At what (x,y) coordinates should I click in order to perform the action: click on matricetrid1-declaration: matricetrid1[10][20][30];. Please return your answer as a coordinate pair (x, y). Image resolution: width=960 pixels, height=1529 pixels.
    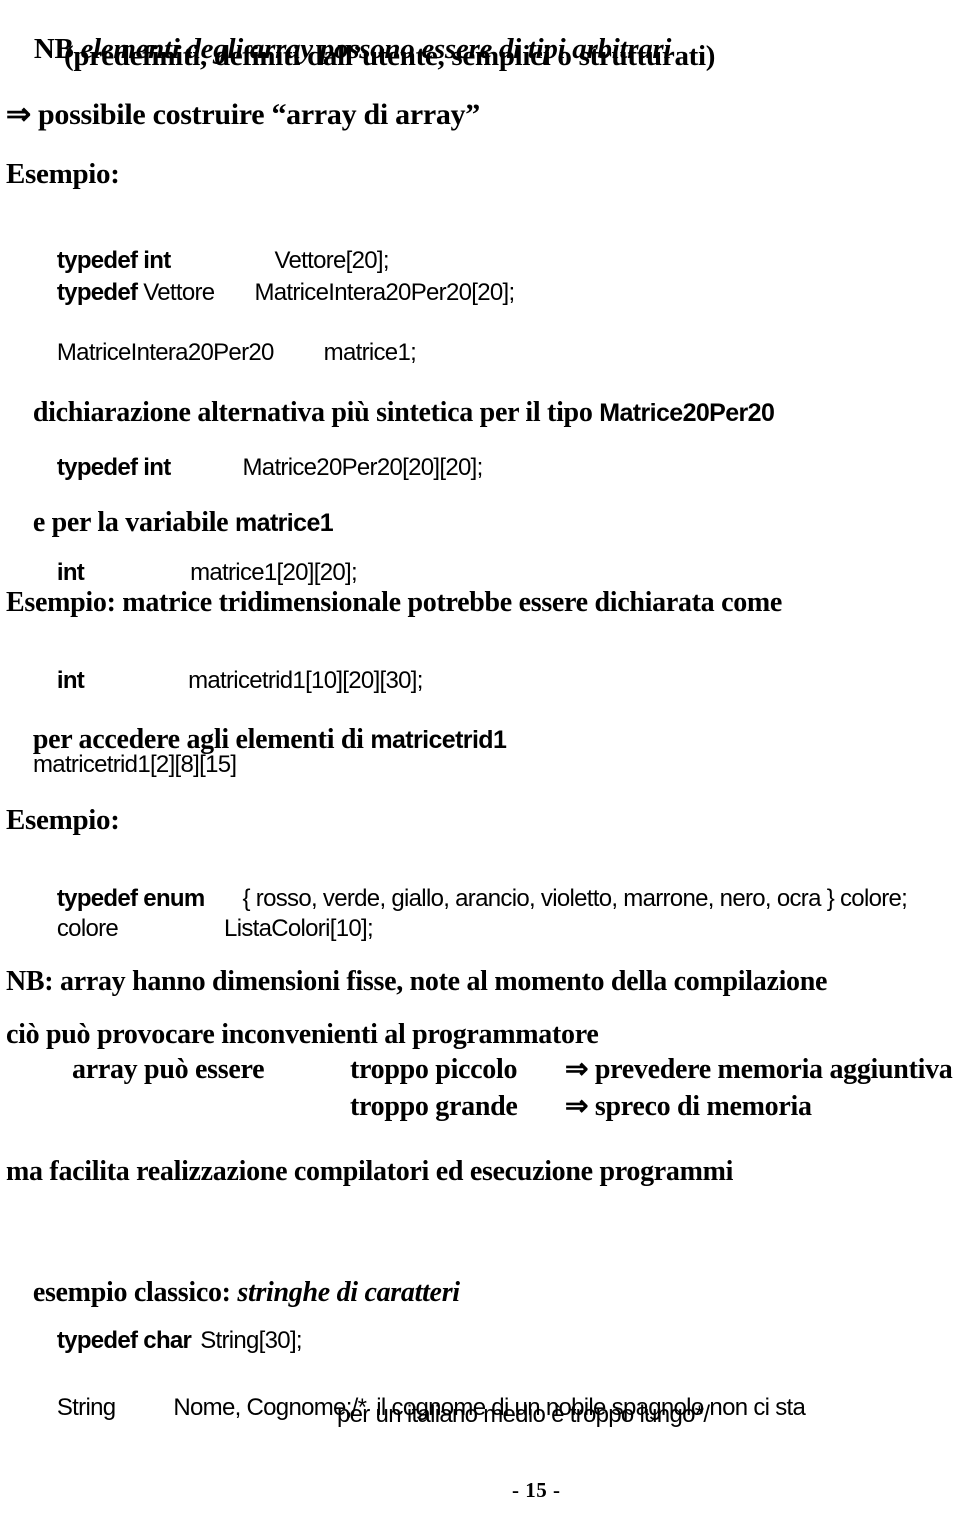
    Looking at the image, I should click on (305, 680).